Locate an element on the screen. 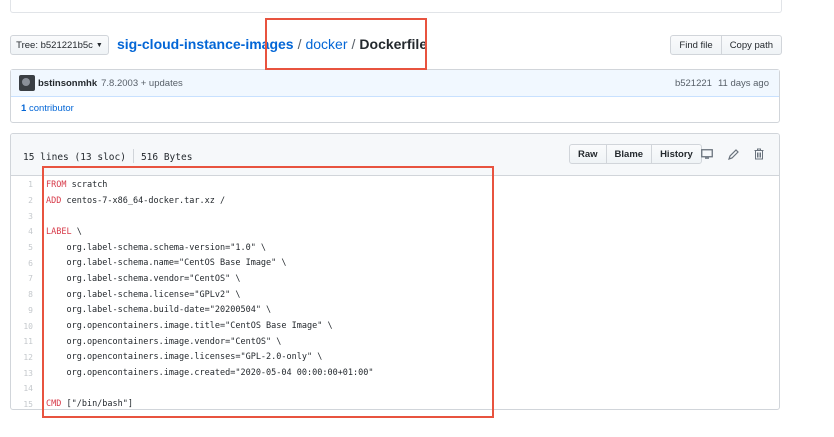 The height and width of the screenshot is (437, 834). copy-path-button: Copy path is located at coordinates (751, 45).